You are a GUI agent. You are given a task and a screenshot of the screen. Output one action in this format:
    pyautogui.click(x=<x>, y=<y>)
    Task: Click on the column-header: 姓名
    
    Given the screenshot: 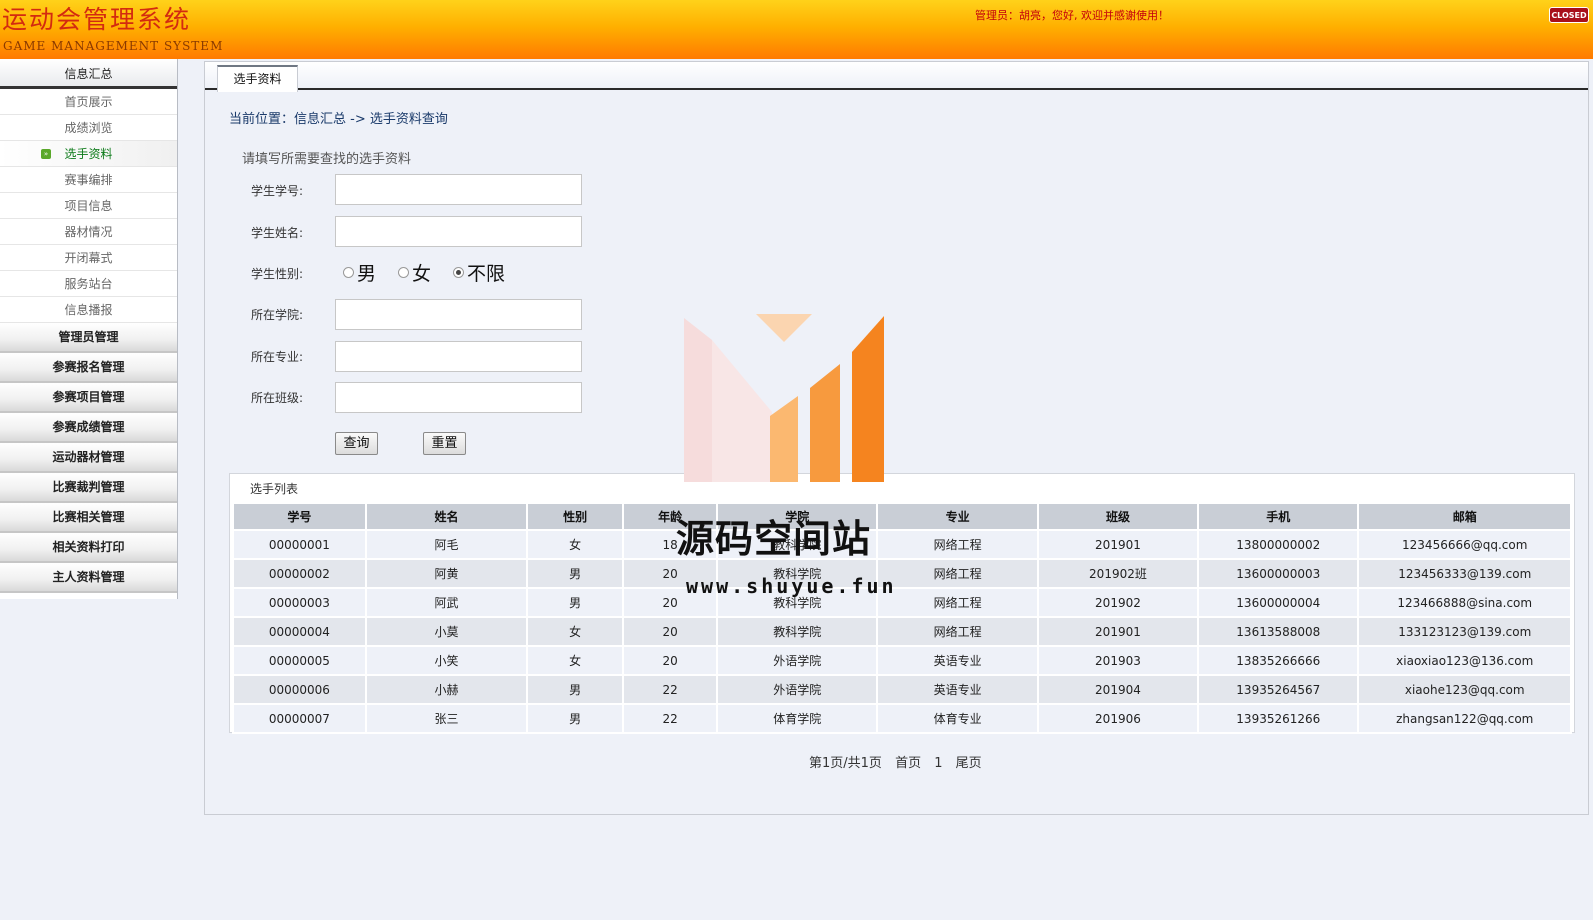 What is the action you would take?
    pyautogui.click(x=446, y=516)
    